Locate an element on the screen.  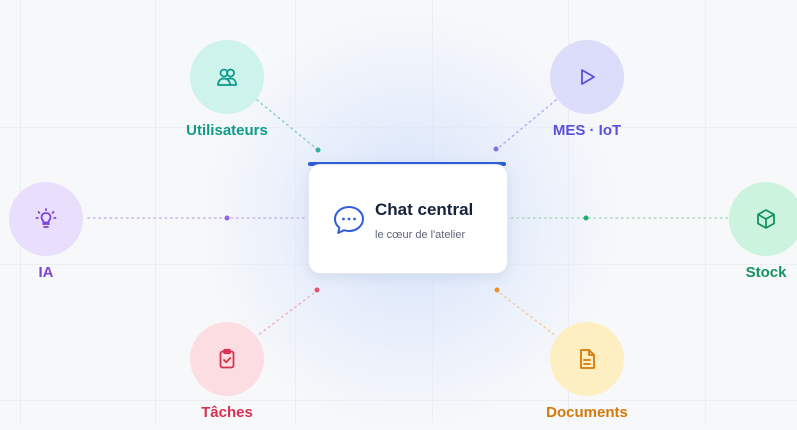
mes-iot-node is located at coordinates (587, 77).